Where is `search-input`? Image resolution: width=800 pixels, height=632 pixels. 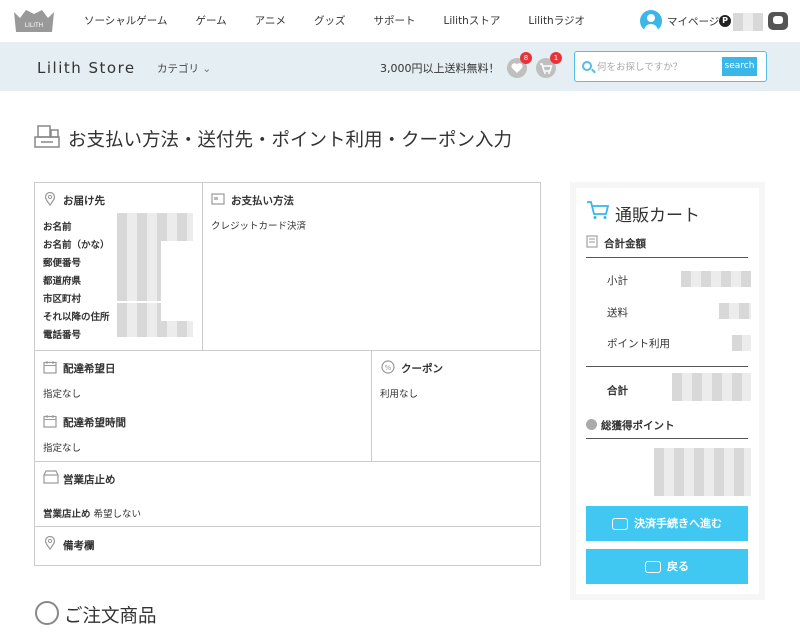 search-input is located at coordinates (657, 67).